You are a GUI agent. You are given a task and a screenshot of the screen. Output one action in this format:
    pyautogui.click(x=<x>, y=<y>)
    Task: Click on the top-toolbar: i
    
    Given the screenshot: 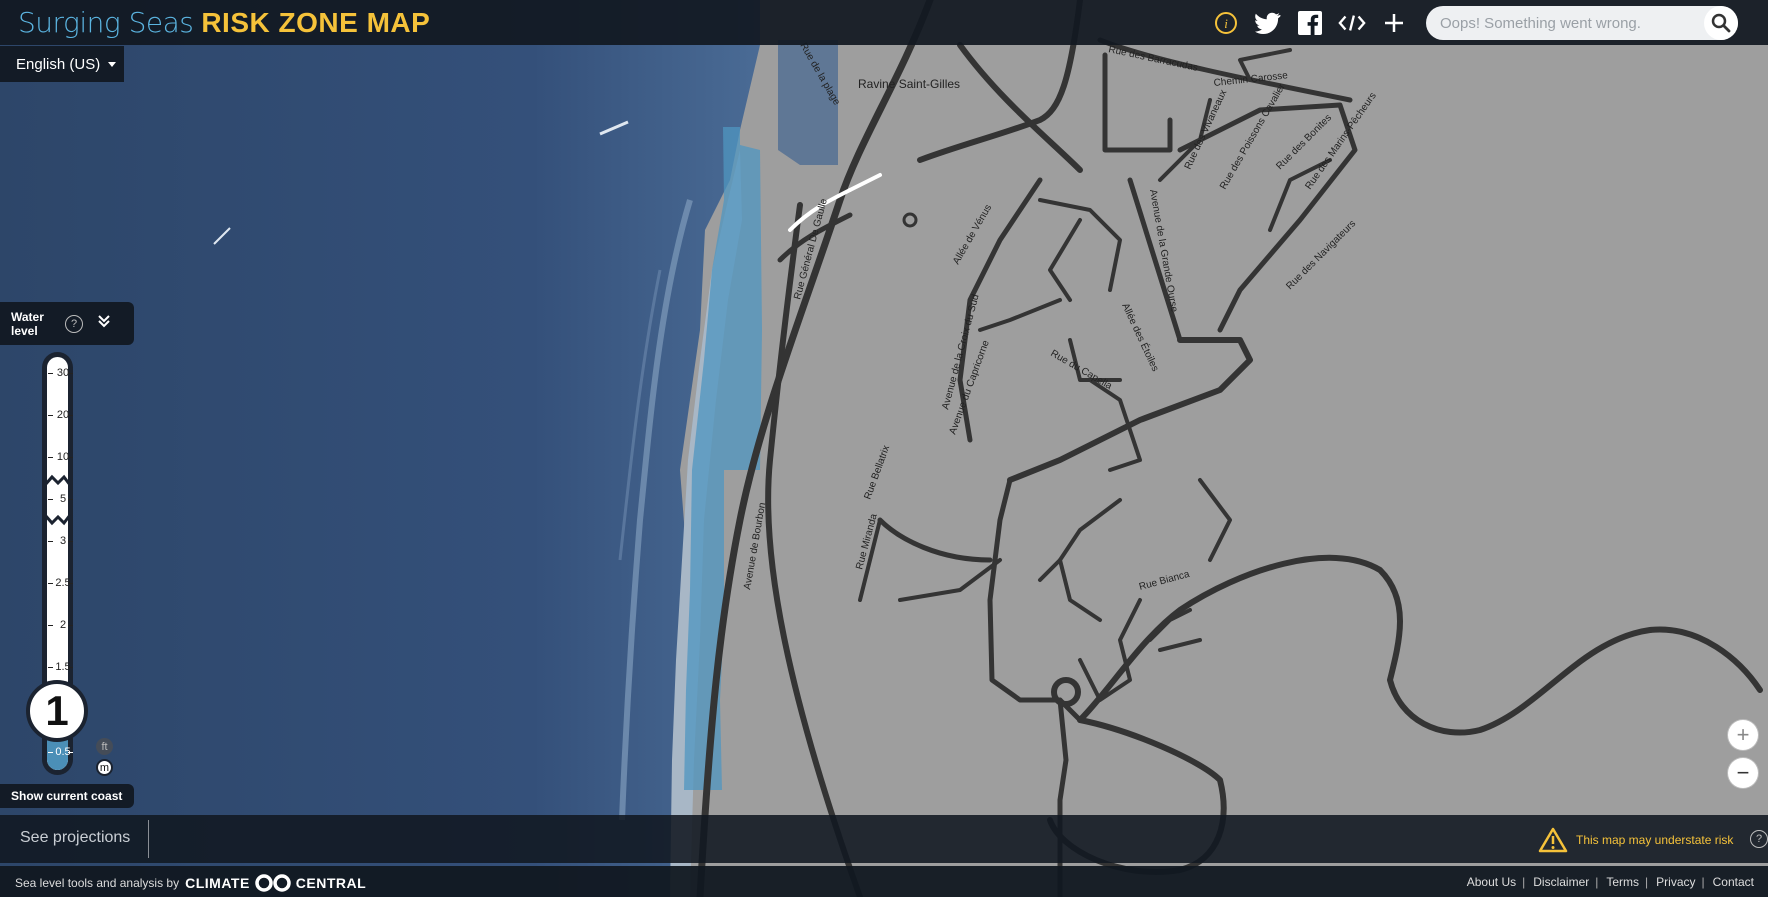 What is the action you would take?
    pyautogui.click(x=1310, y=22)
    